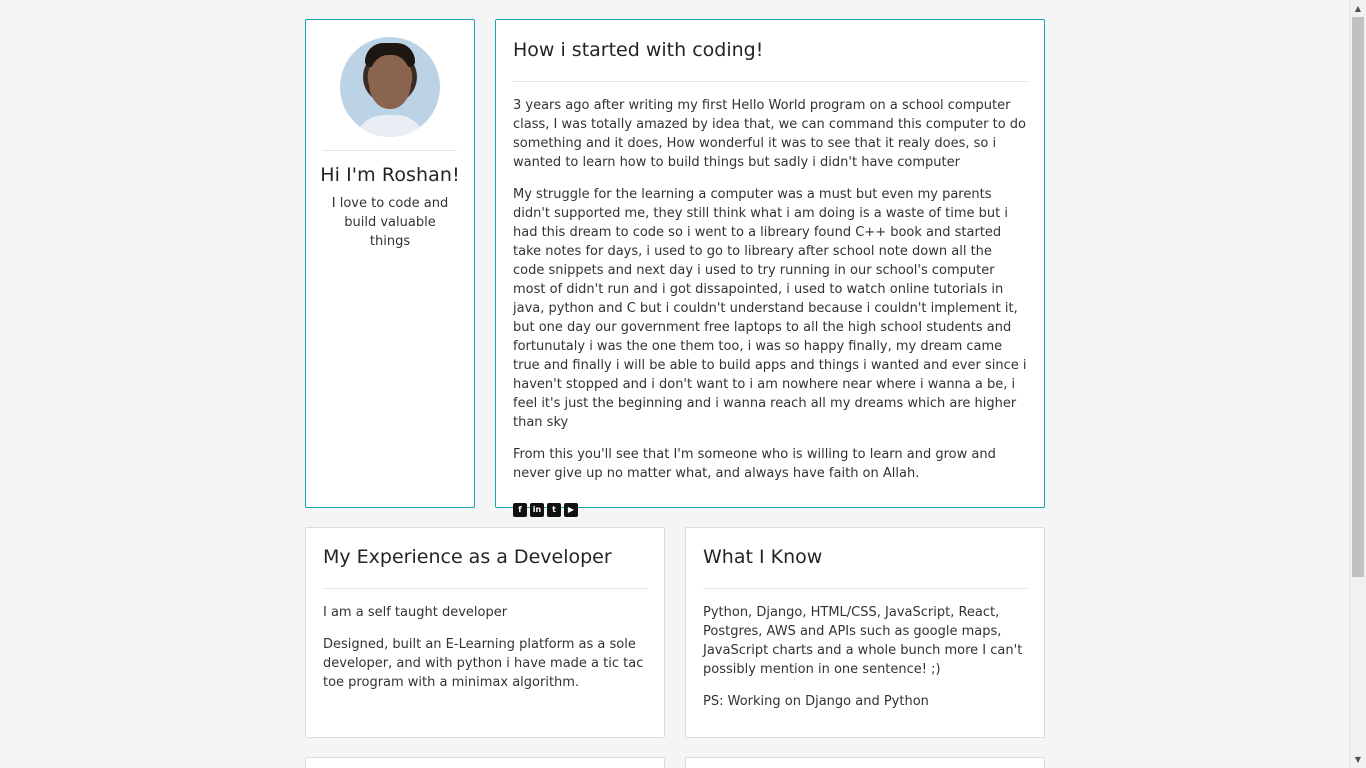 Image resolution: width=1366 pixels, height=768 pixels. I want to click on profile-greeting: Hi I'm Roshan!, so click(390, 175).